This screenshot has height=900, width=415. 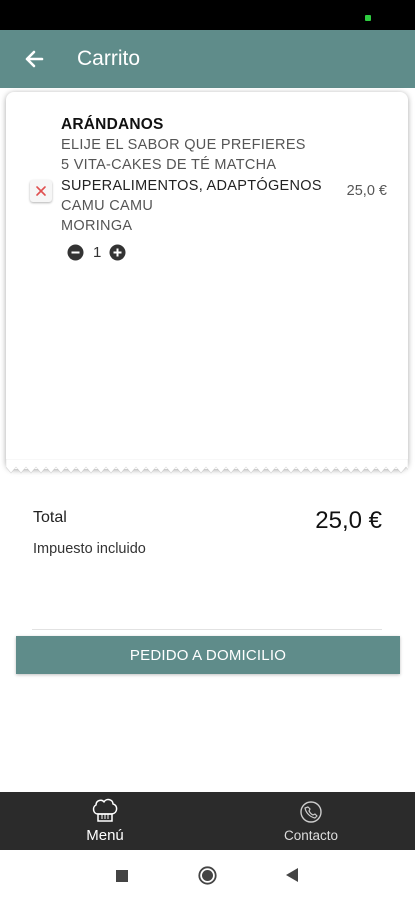 I want to click on notification-dot, so click(x=368, y=18).